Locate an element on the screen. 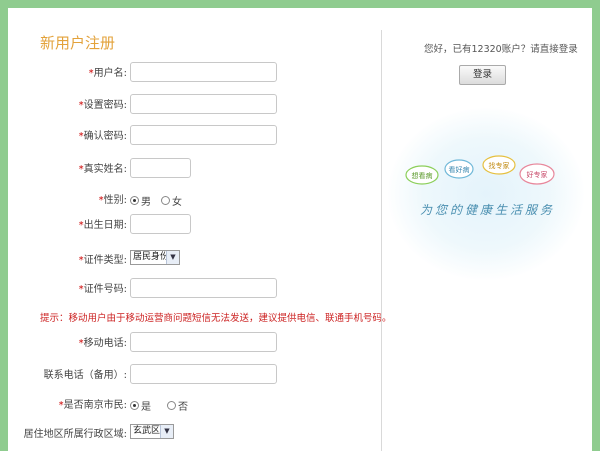  district-label: 居住地区所属行政区域: is located at coordinates (75, 434).